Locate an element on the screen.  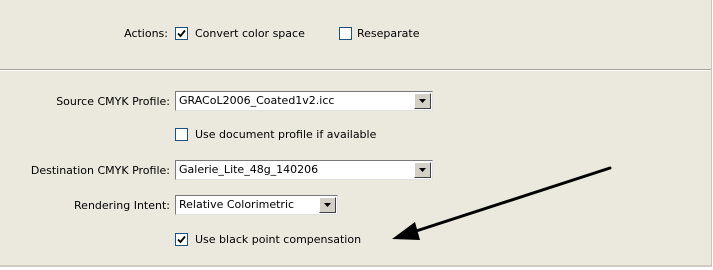
black-point-compensation-checkbox is located at coordinates (181, 239).